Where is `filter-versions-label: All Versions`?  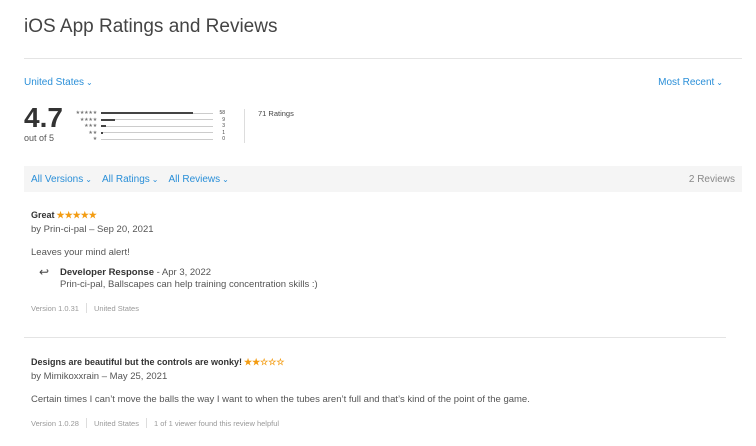
filter-versions-label: All Versions is located at coordinates (57, 179).